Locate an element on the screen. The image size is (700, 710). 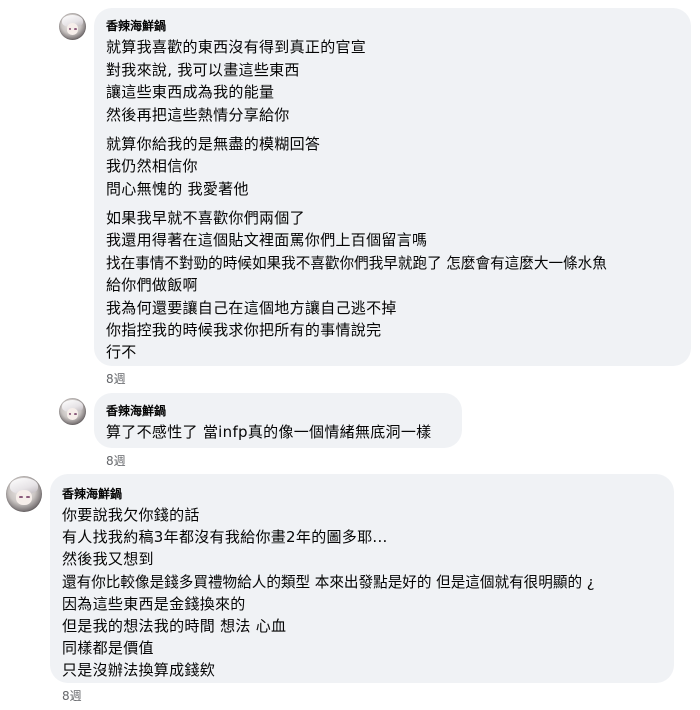
comment-line: 我還用得著在這個貼文裡面罵你們上百個留言嗎 is located at coordinates (267, 240).